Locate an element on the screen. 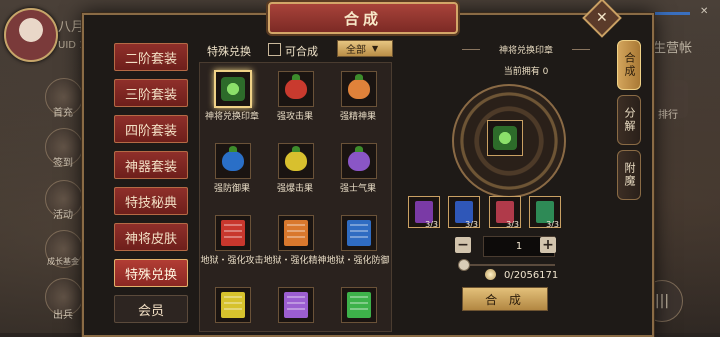 Image resolution: width=720 pixels, height=337 pixels. list-item: 神将兑换印章 is located at coordinates (232, 97).